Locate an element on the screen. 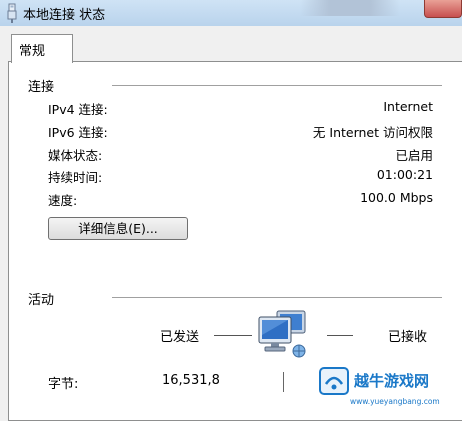 The width and height of the screenshot is (462, 421). watermark-url: www.yueyangbang.com is located at coordinates (395, 401).